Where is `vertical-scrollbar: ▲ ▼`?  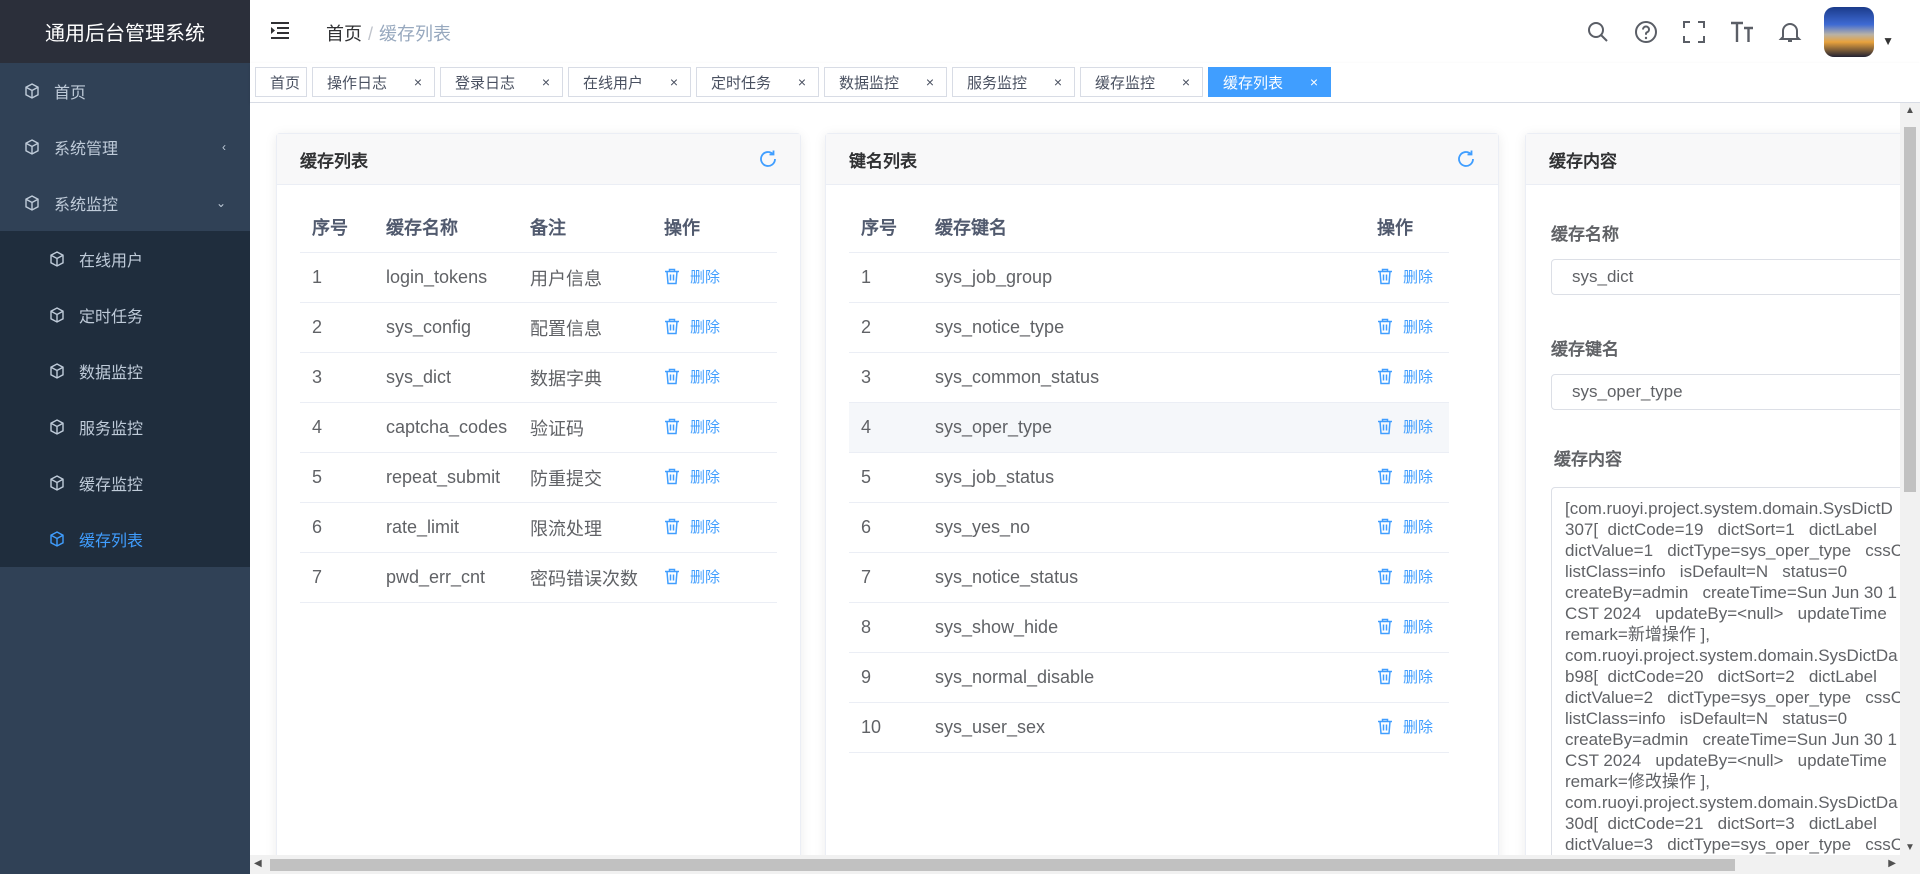
vertical-scrollbar: ▲ ▼ is located at coordinates (1910, 479).